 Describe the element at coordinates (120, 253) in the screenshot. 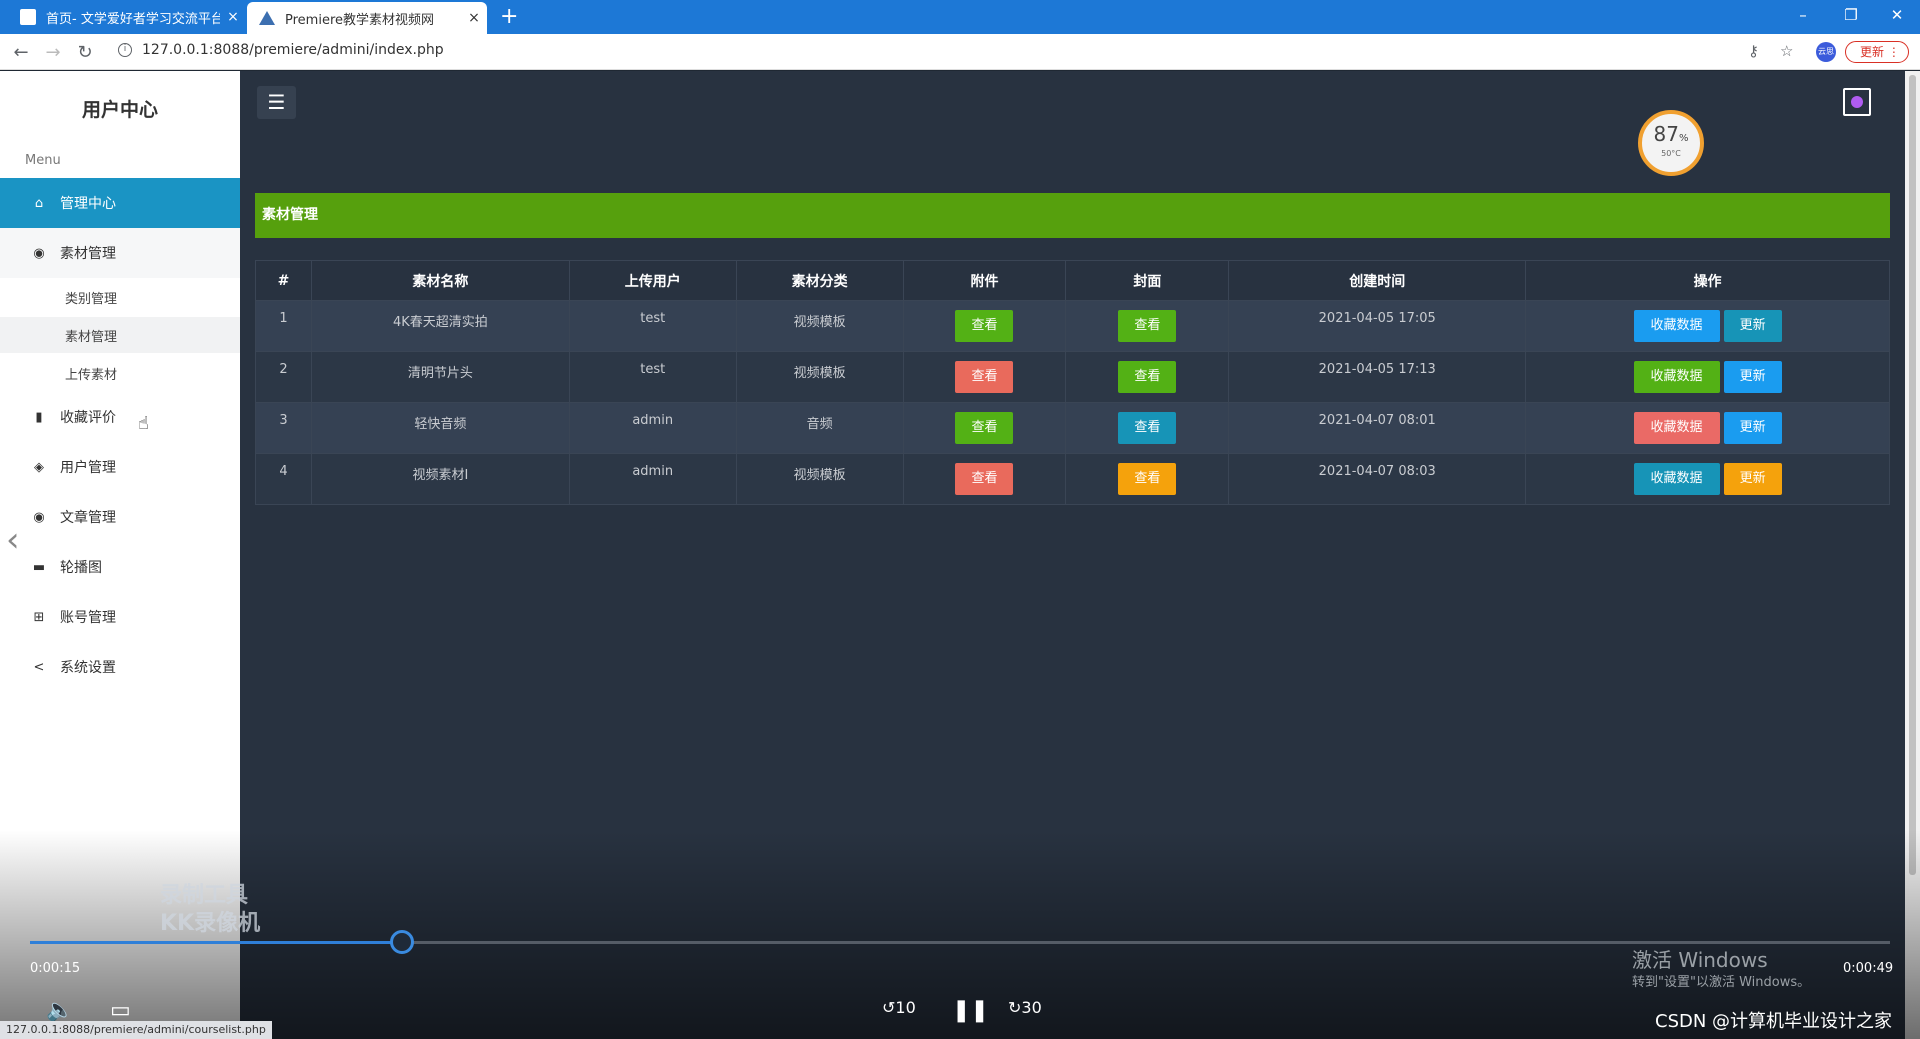

I see `sidebar-item-materials: ◉ 素材管理` at that location.